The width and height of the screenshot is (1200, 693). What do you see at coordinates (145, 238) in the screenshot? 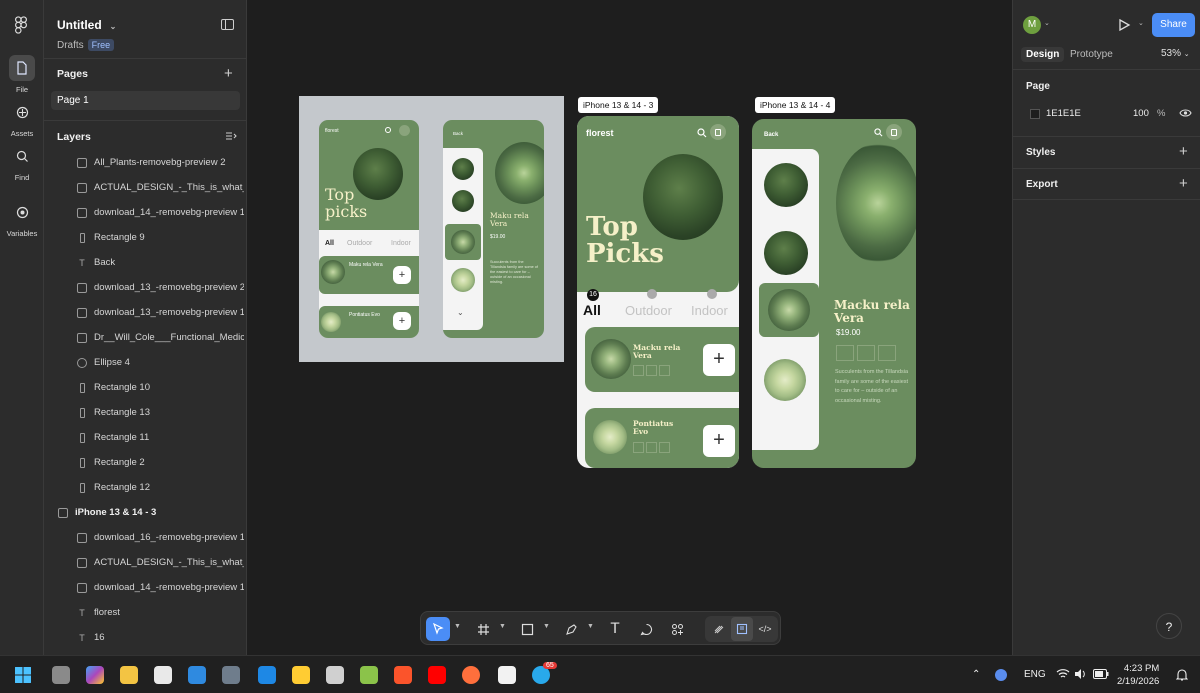
I see `layer-row: Rectangle 9` at bounding box center [145, 238].